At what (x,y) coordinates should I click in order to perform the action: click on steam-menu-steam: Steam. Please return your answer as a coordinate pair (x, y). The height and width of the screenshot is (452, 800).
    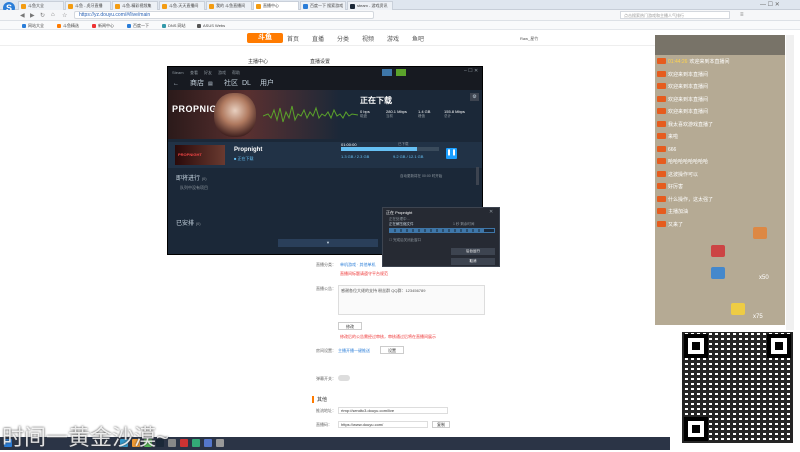
    Looking at the image, I should click on (178, 72).